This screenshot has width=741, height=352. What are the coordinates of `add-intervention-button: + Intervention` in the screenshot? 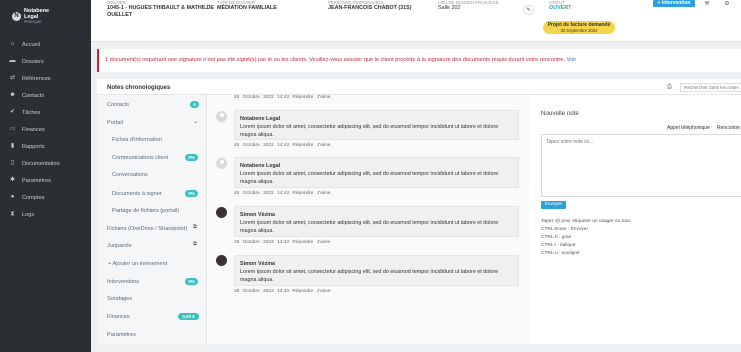 It's located at (674, 3).